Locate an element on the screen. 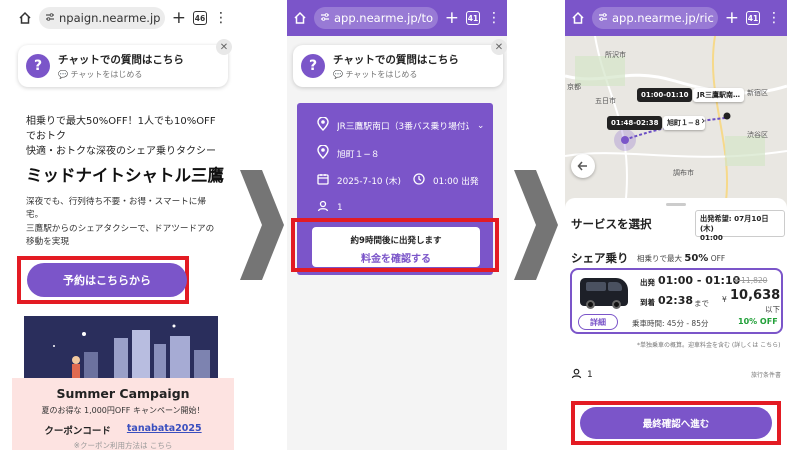 Image resolution: width=800 pixels, height=450 pixels. share-sub-pct: 50% is located at coordinates (696, 258).